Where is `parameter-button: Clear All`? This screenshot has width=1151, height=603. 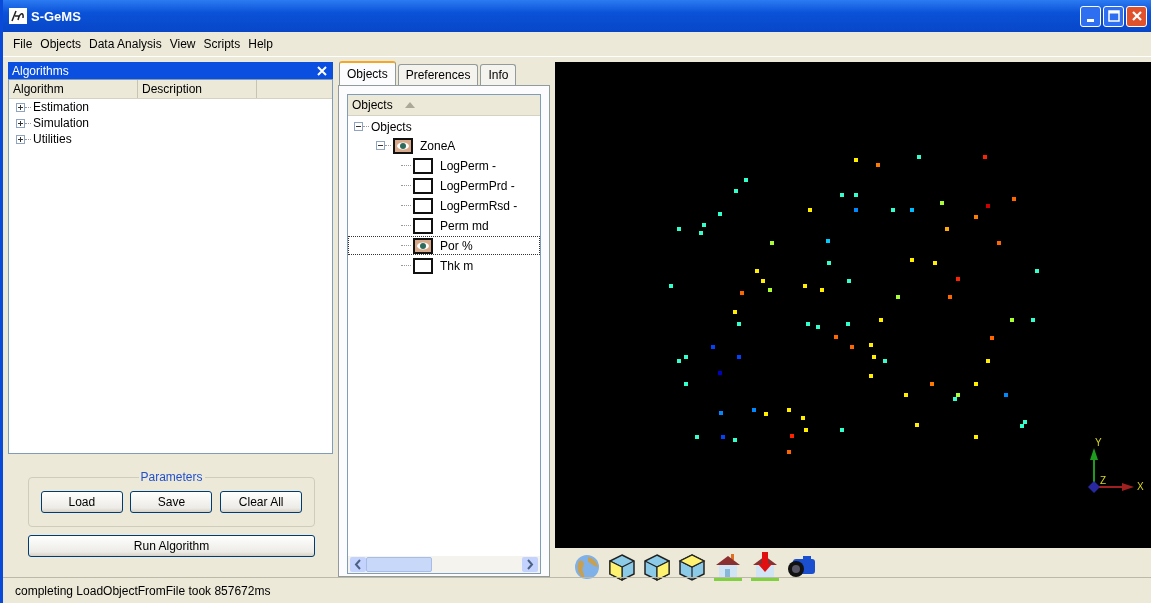
parameter-button: Clear All is located at coordinates (261, 502).